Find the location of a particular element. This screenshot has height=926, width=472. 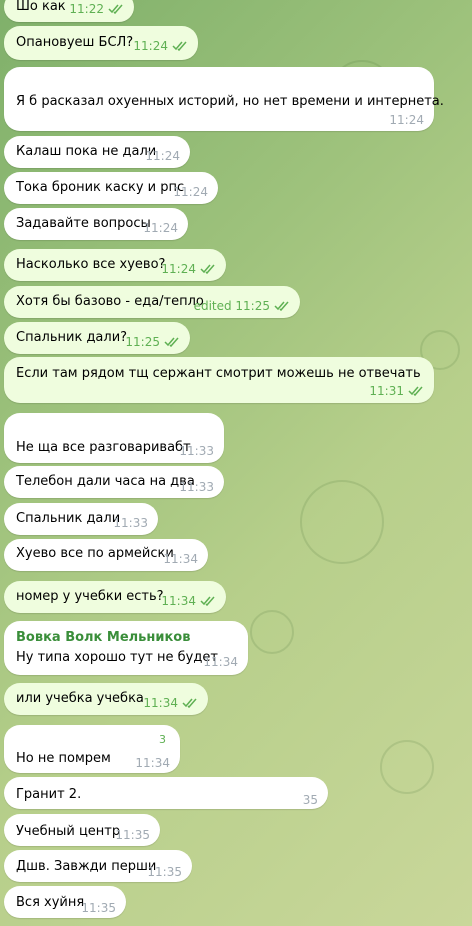

message-bubble-outgoing: Насколько все хуево? 11:24 is located at coordinates (115, 265).